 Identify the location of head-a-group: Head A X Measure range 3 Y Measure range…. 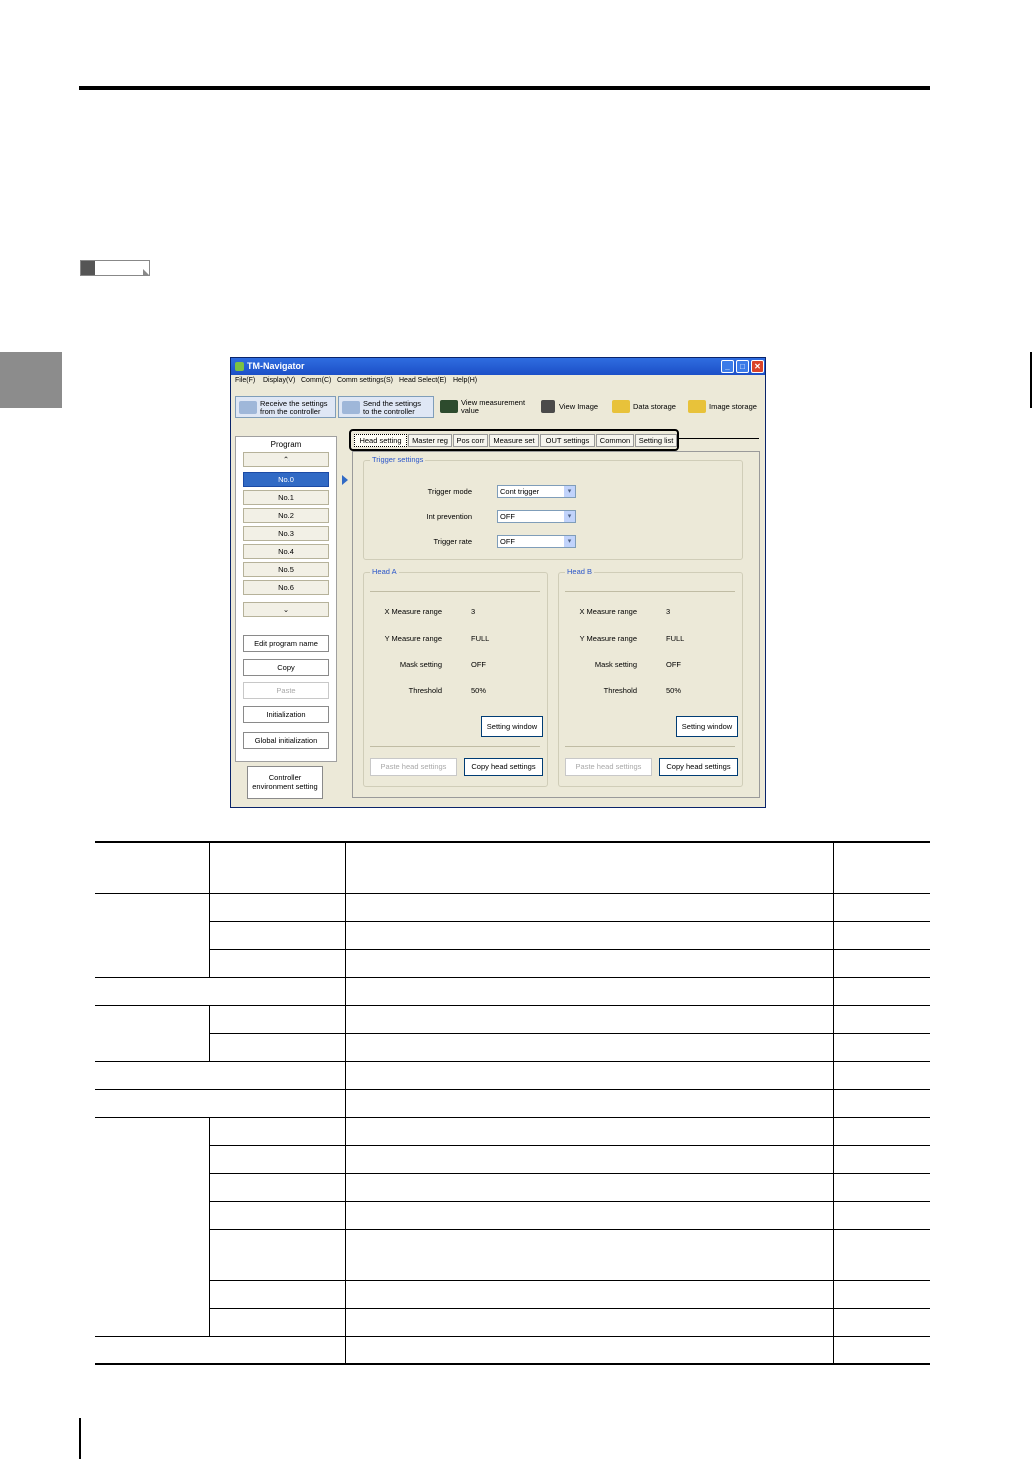
(455, 677).